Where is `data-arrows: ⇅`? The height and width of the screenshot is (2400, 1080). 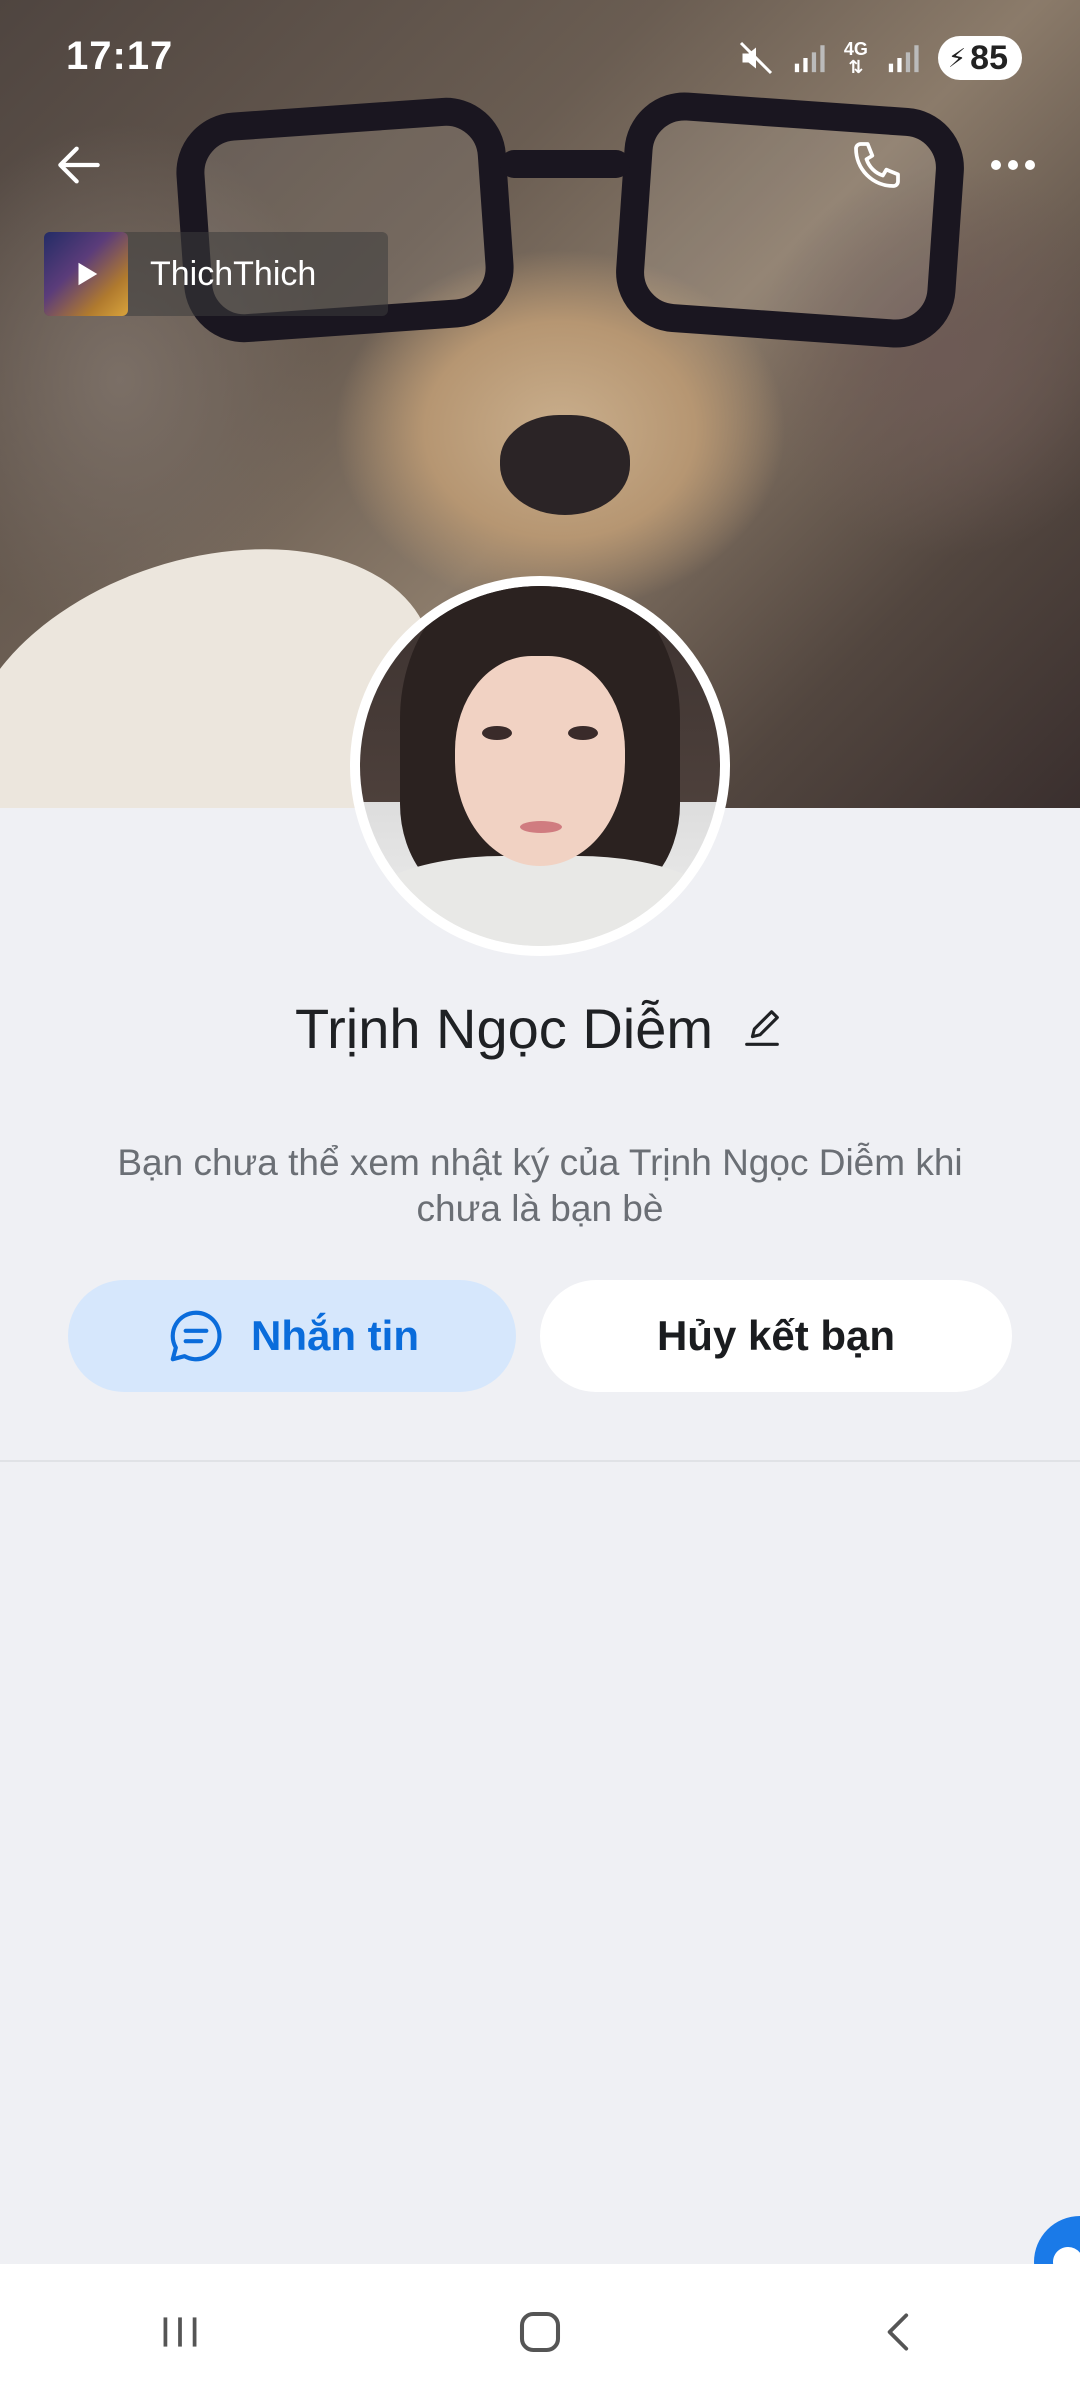
data-arrows: ⇅ is located at coordinates (856, 67).